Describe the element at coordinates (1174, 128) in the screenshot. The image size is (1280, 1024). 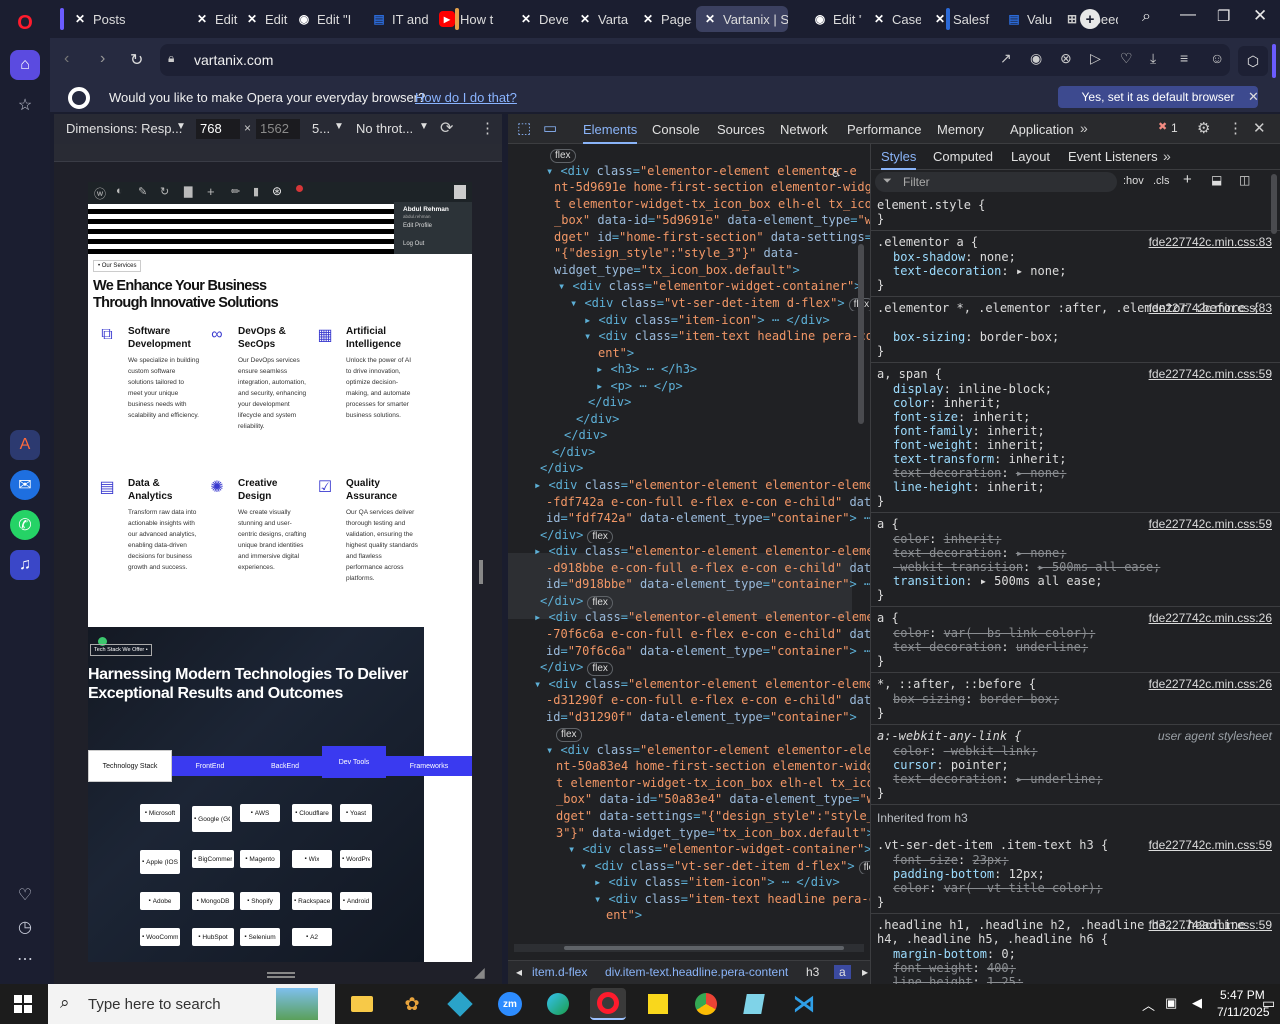
I see `error-count: 1` at that location.